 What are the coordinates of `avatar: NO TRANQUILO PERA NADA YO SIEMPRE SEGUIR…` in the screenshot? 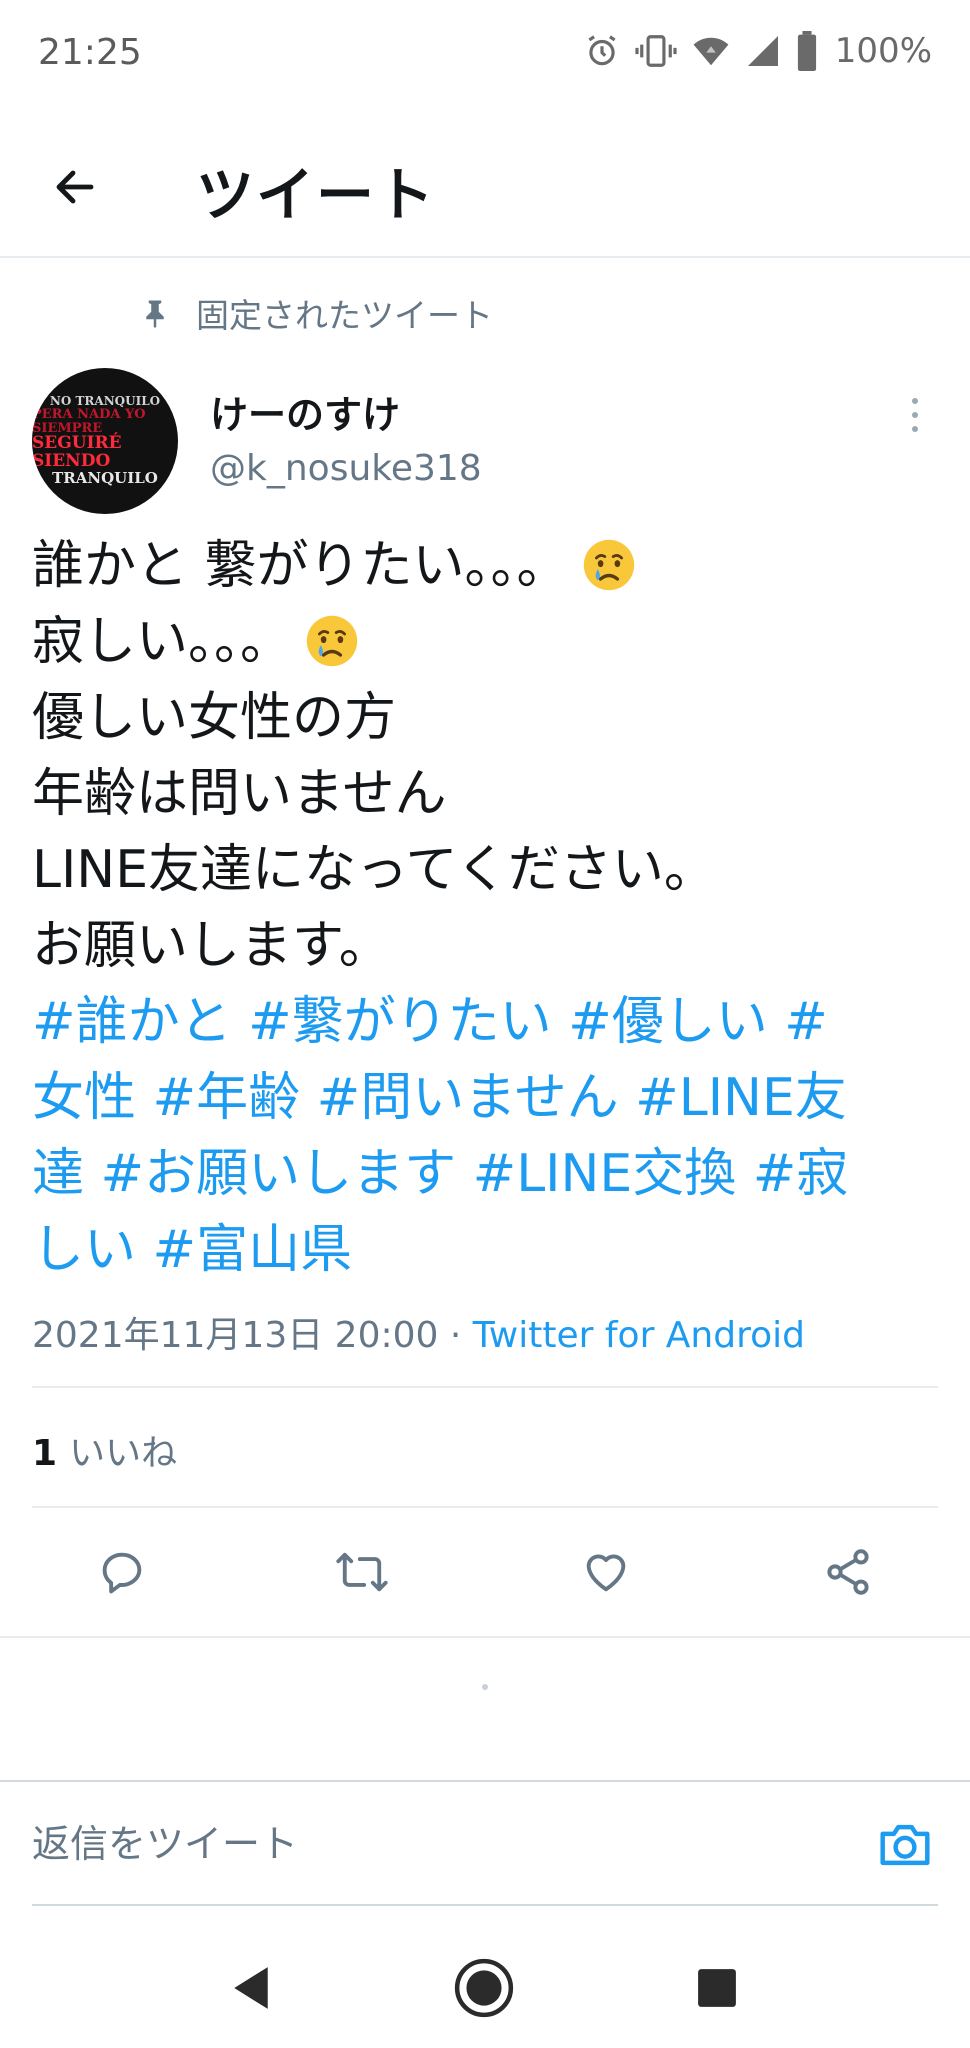 It's located at (105, 441).